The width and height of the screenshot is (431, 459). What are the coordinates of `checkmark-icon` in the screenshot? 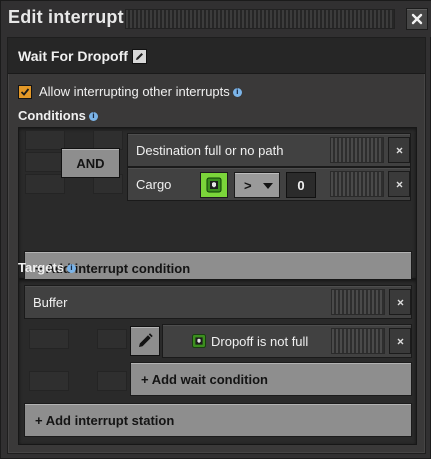 It's located at (25, 92).